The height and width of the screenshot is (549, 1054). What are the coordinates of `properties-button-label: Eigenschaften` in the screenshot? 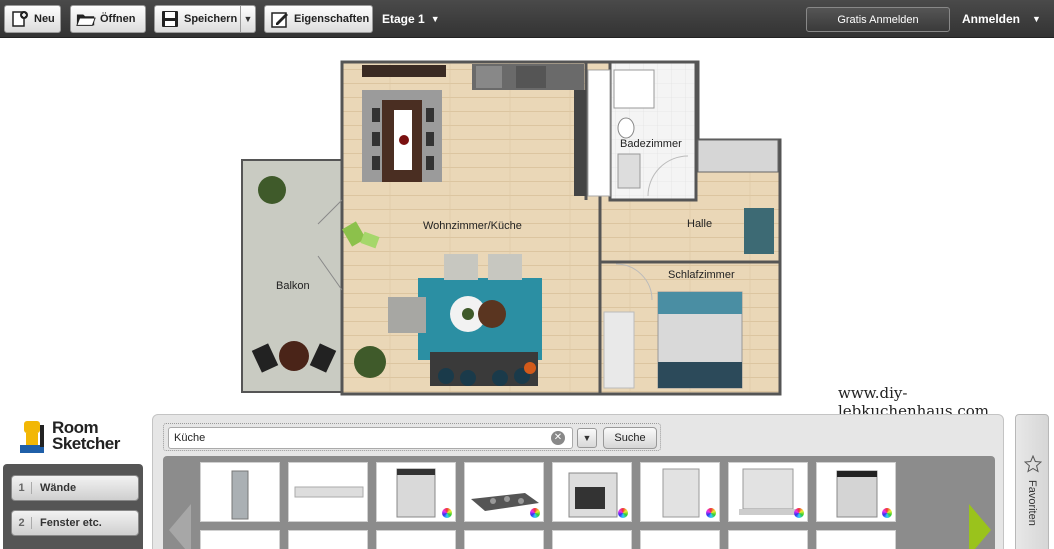 It's located at (332, 19).